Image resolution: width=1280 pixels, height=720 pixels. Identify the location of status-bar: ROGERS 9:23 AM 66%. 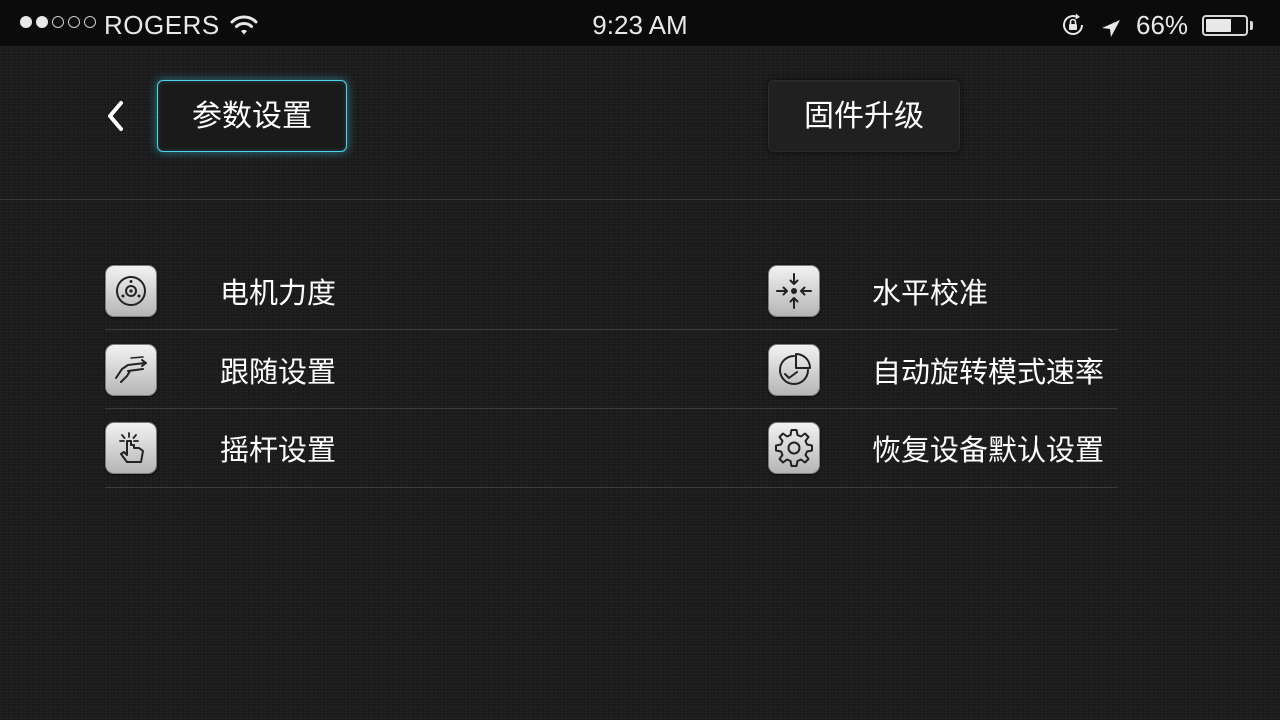
(640, 23).